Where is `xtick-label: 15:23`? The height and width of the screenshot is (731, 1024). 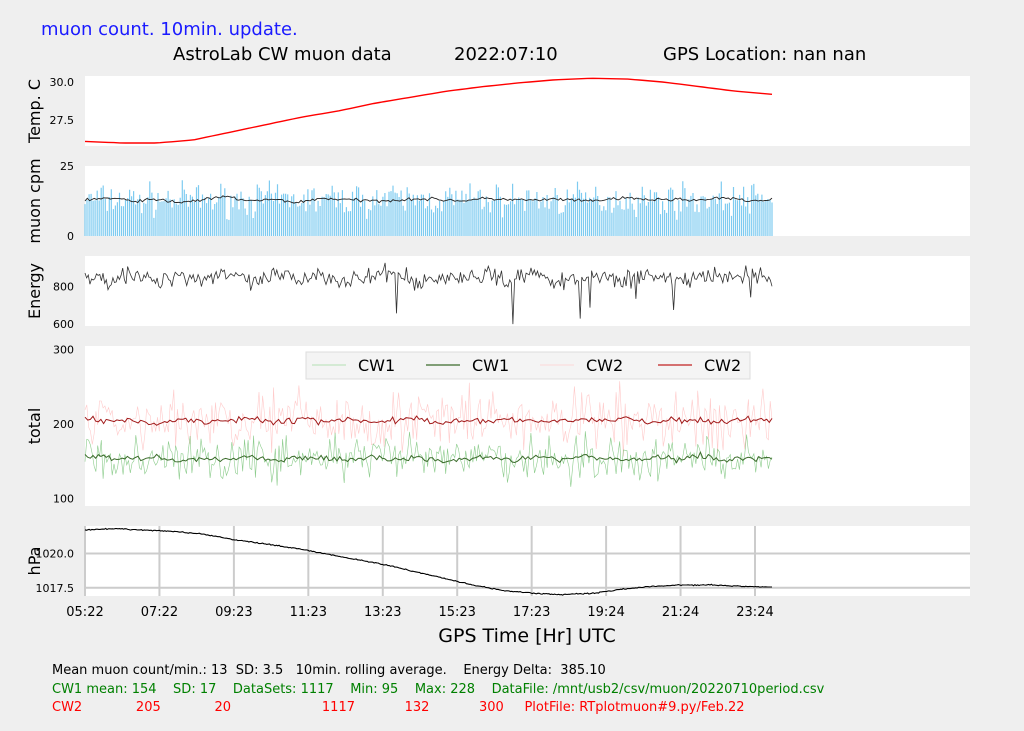 xtick-label: 15:23 is located at coordinates (456, 612).